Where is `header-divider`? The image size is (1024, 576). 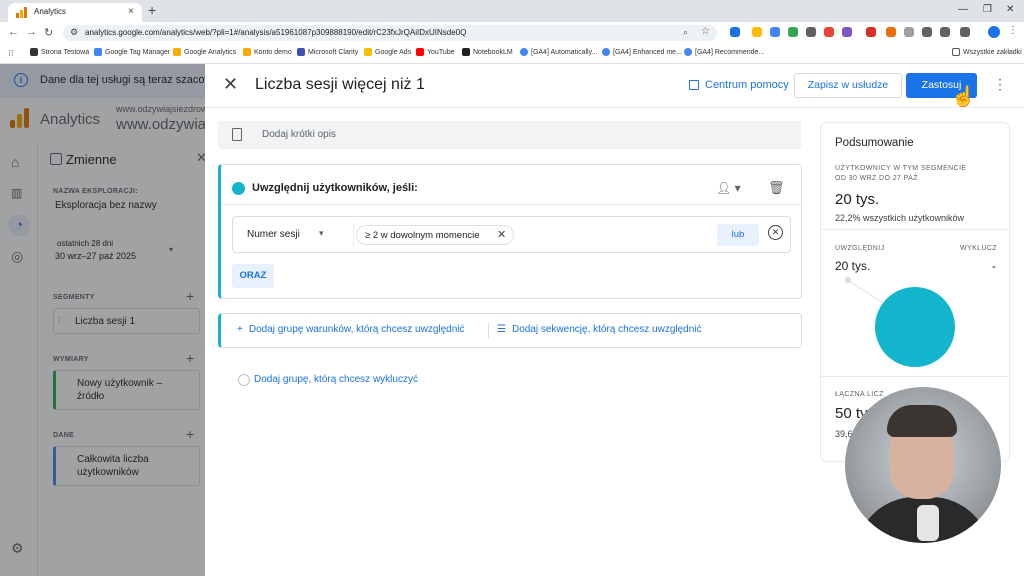
header-divider is located at coordinates (614, 107).